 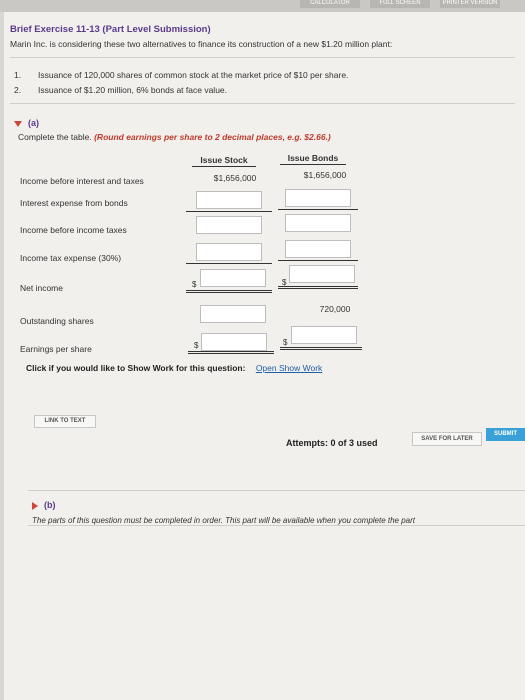 I want to click on bonds-income-before-taxes-input, so click(x=318, y=223).